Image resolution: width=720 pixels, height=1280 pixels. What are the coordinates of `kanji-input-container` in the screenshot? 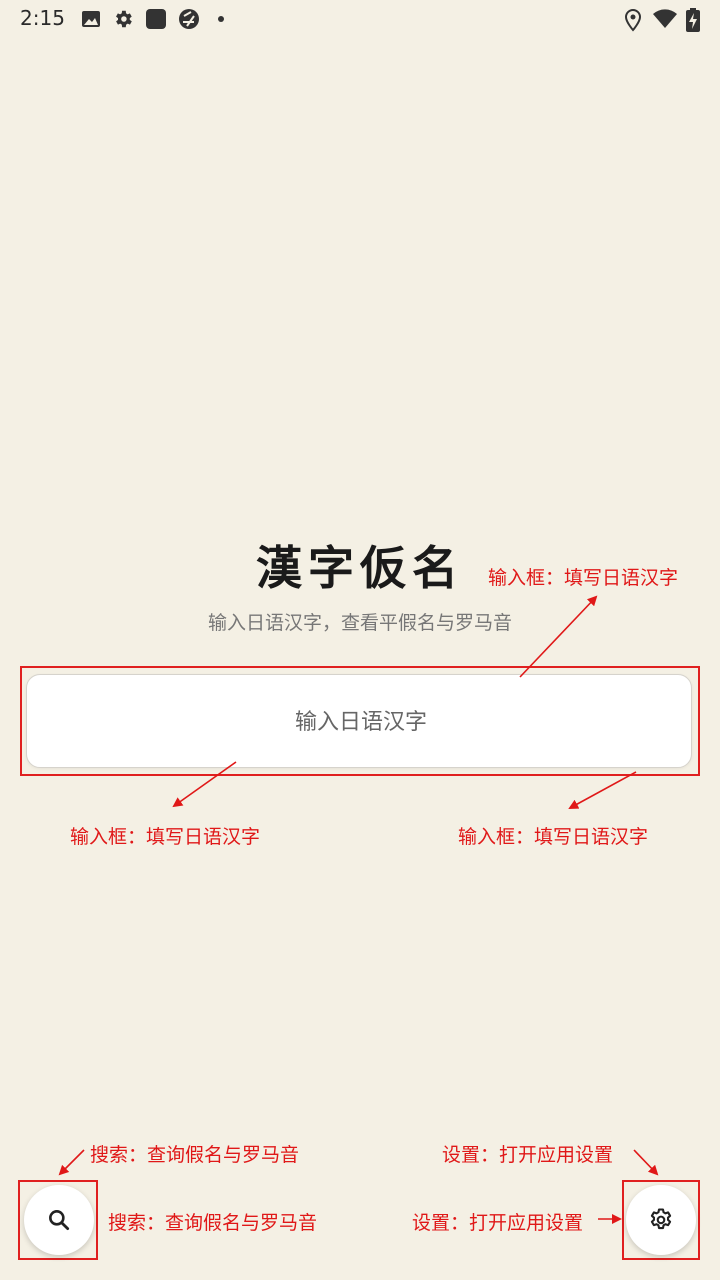 It's located at (360, 721).